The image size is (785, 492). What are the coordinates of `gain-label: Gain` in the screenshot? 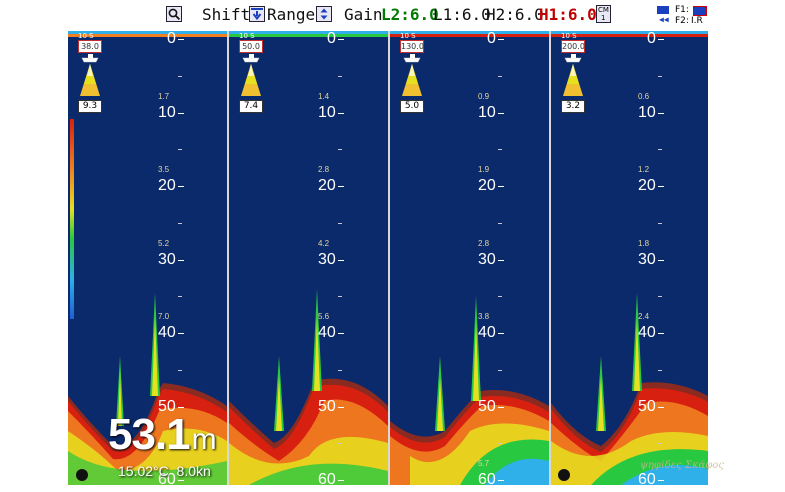 It's located at (363, 14).